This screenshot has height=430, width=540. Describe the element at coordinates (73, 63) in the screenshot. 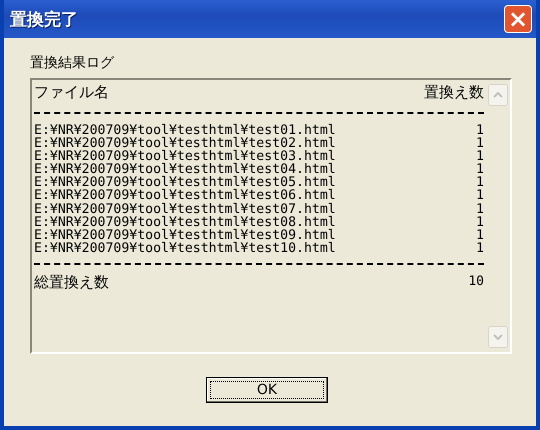

I see `group-label: 置換結果ログ` at that location.